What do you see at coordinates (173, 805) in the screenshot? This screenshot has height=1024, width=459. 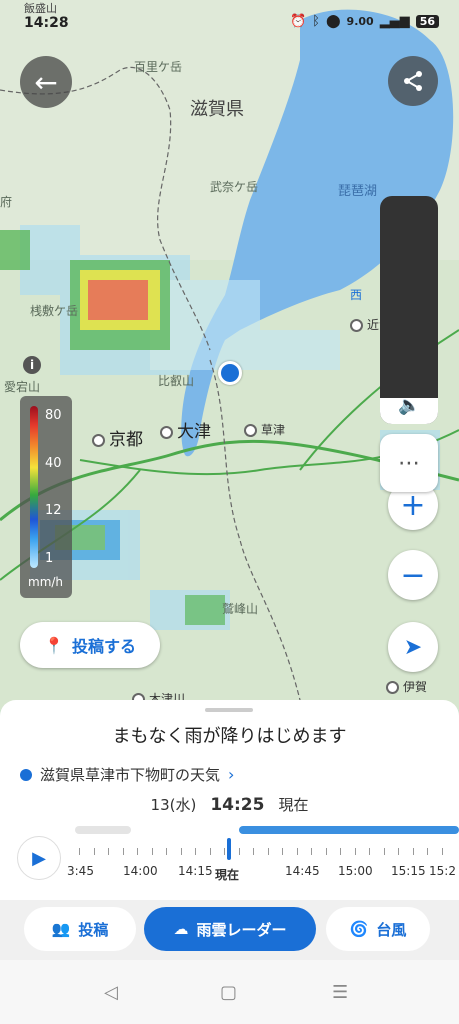 I see `date-label: 13(水)` at bounding box center [173, 805].